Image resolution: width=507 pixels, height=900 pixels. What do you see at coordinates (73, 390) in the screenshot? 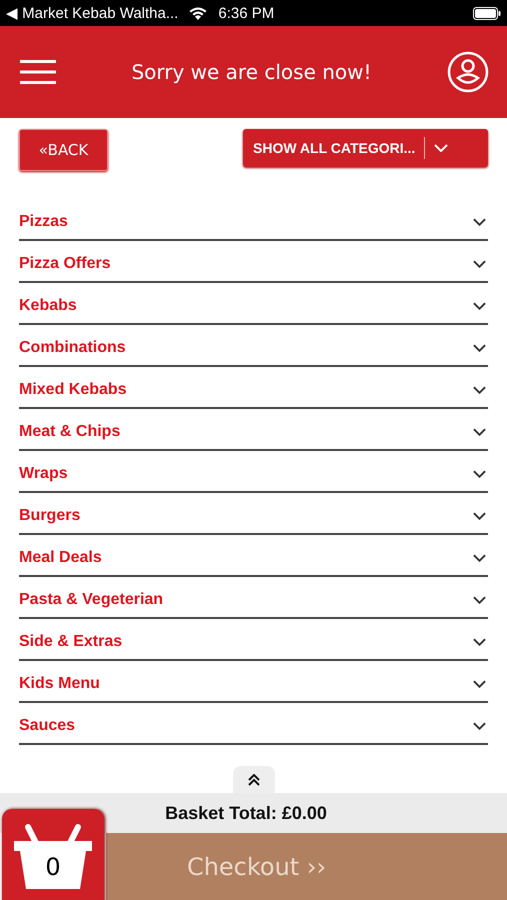
I see `category-item: Mixed Kebabs` at bounding box center [73, 390].